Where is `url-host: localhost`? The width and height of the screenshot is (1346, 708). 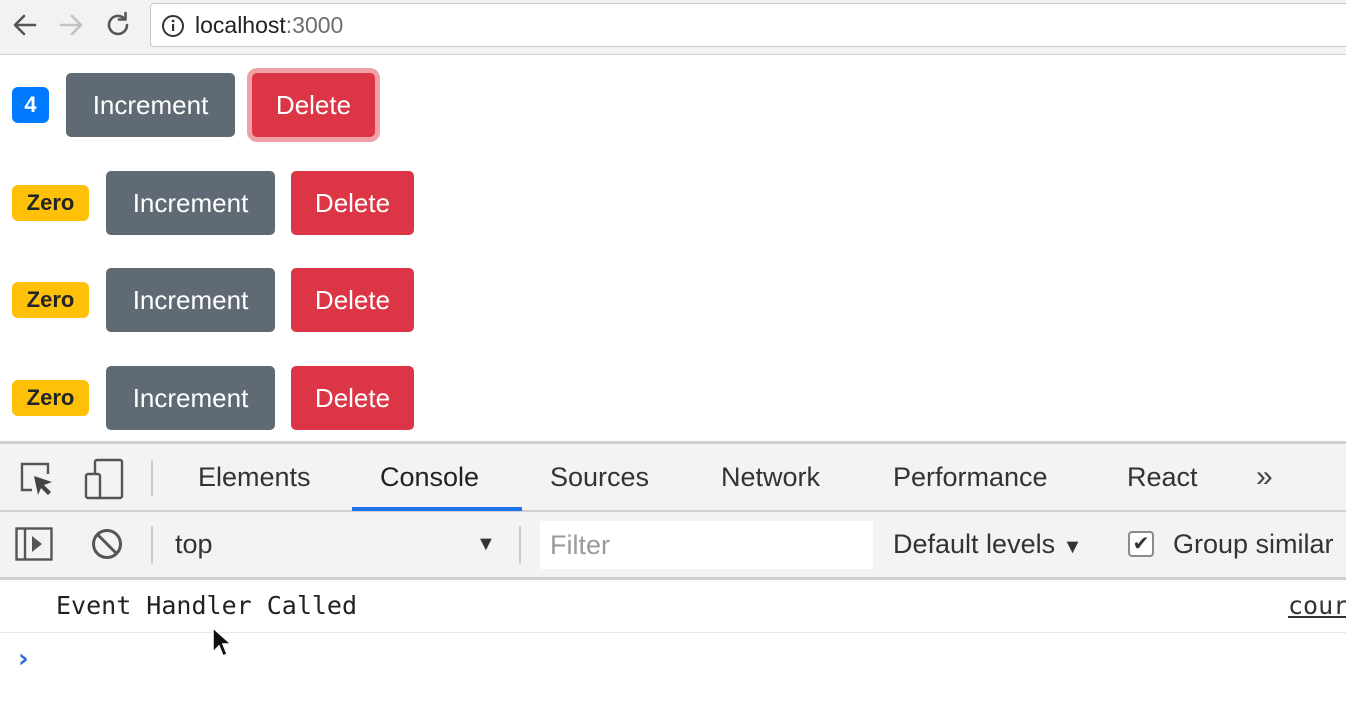 url-host: localhost is located at coordinates (240, 25).